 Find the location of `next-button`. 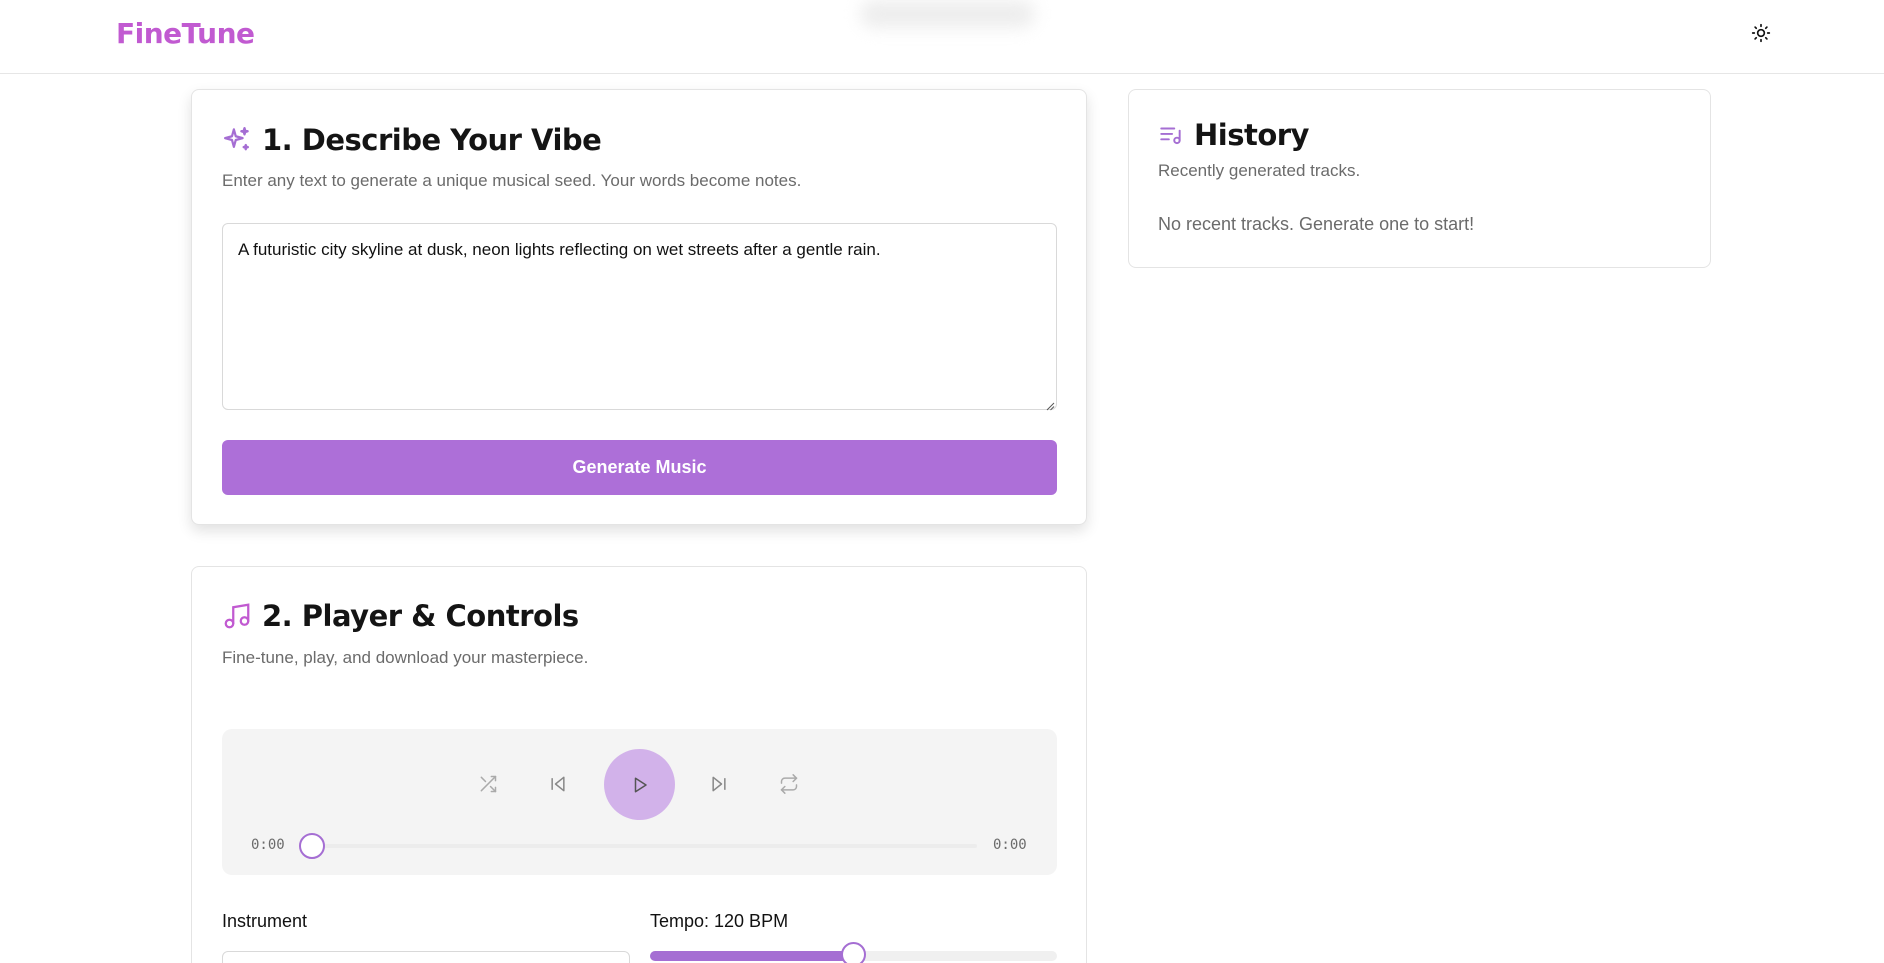

next-button is located at coordinates (719, 784).